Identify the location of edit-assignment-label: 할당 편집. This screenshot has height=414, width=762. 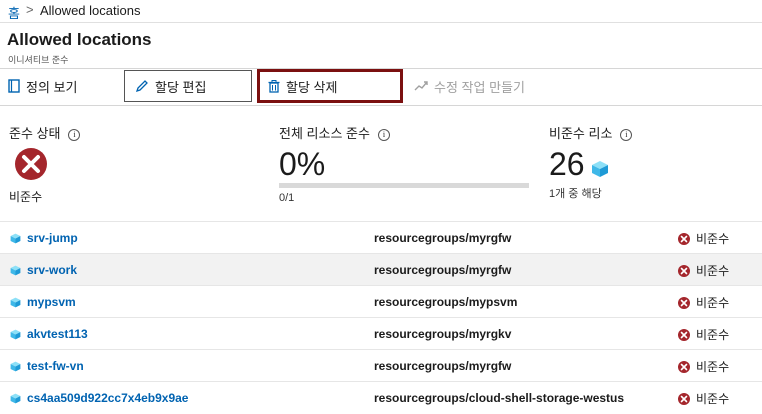
(181, 87).